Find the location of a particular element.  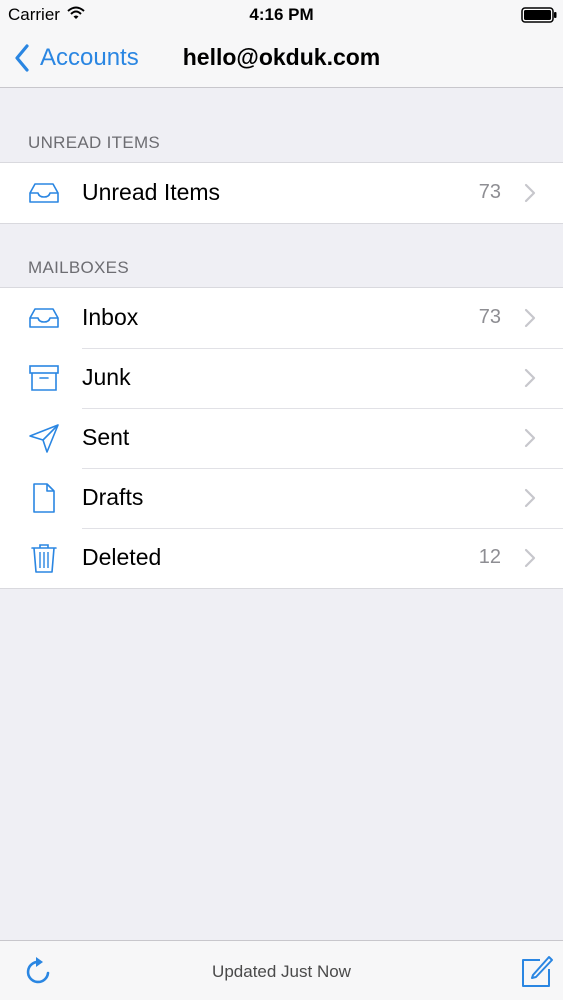

row-label: Sent is located at coordinates (106, 437).